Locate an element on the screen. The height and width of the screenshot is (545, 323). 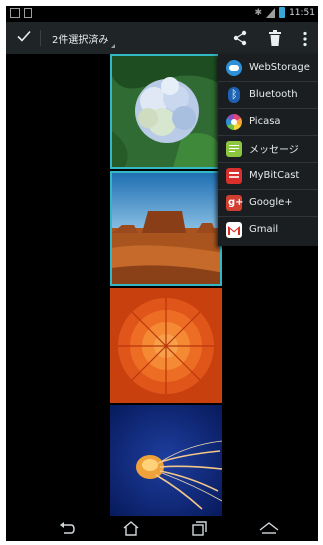
google-plus-icon: g+ is located at coordinates (235, 202).